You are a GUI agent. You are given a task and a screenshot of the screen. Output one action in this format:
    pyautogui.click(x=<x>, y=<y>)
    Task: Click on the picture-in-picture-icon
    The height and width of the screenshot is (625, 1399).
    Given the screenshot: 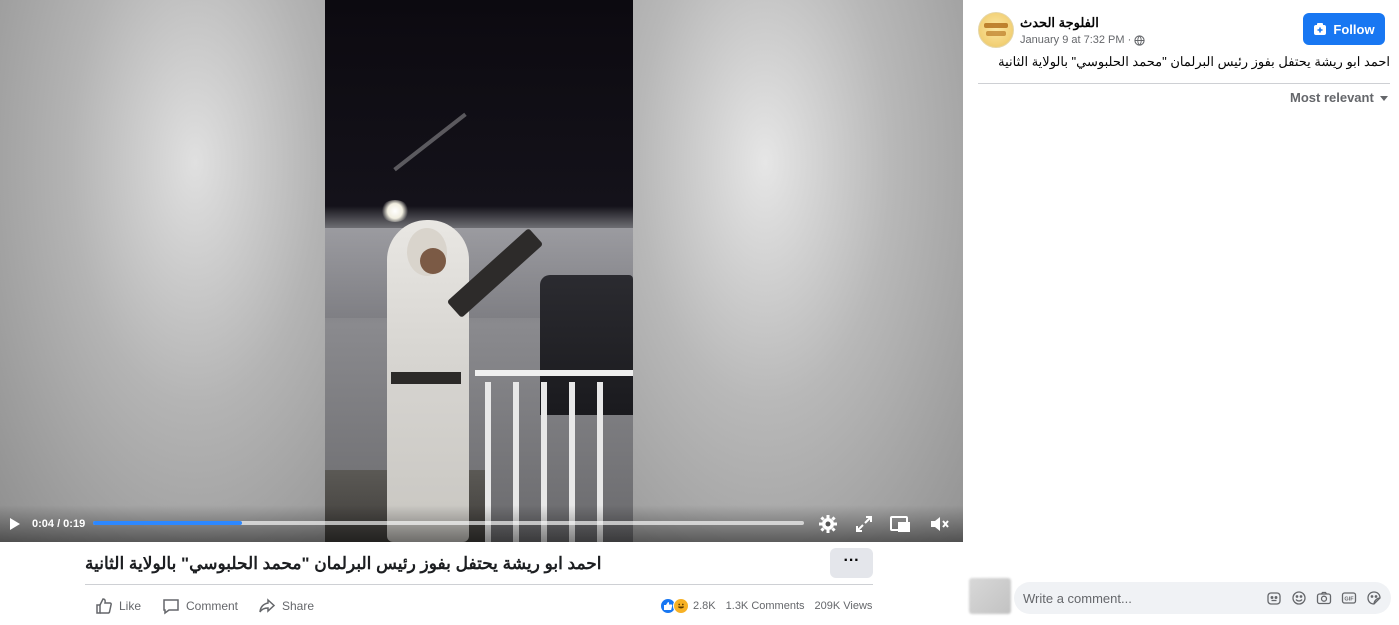 What is the action you would take?
    pyautogui.click(x=900, y=524)
    